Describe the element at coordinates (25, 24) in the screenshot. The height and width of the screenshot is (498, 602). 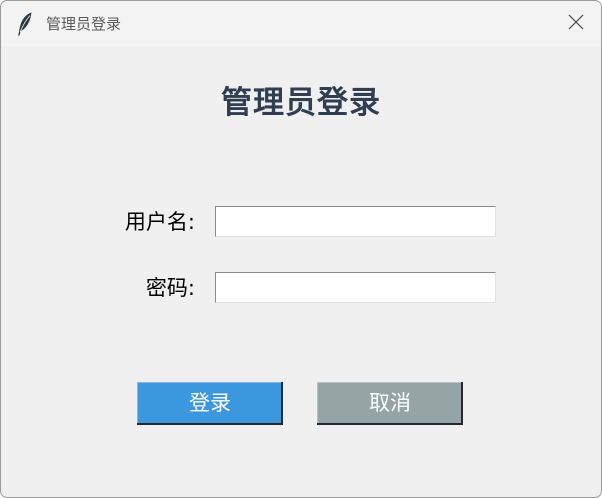
I see `feather-icon` at that location.